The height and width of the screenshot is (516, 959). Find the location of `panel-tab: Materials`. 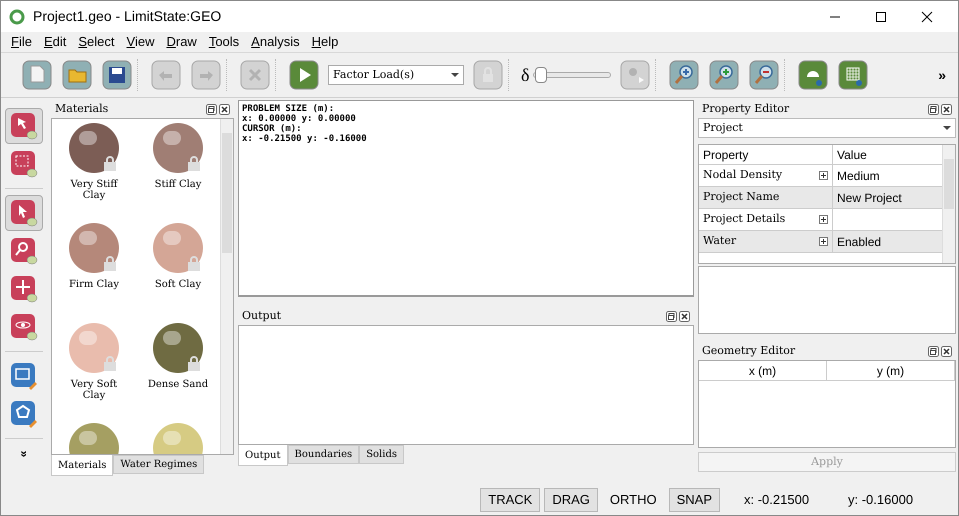

panel-tab: Materials is located at coordinates (82, 465).